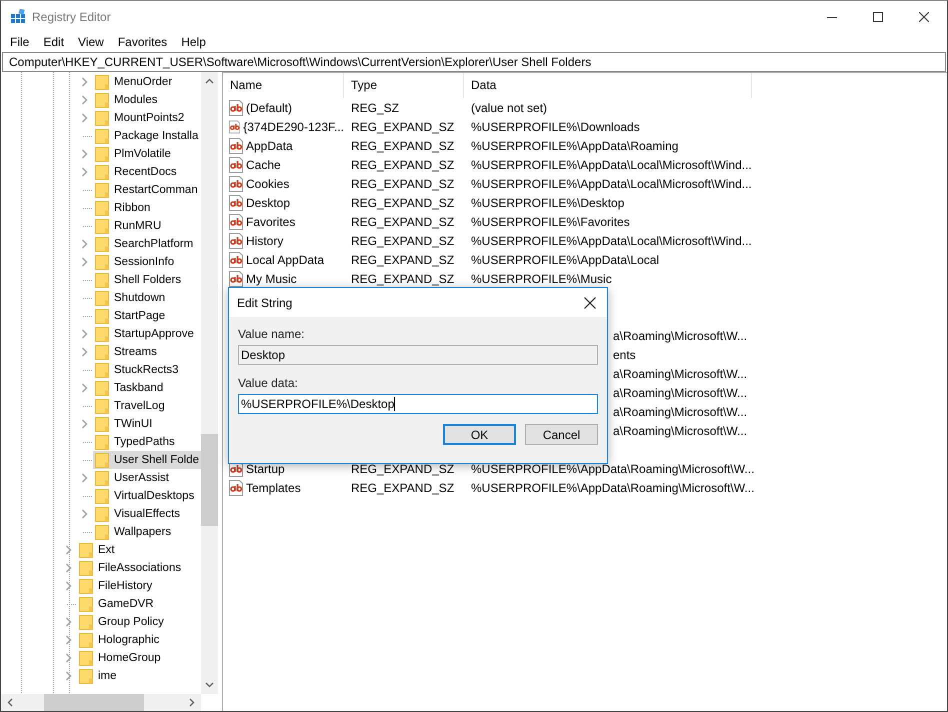  Describe the element at coordinates (209, 81) in the screenshot. I see `scroll-up-icon` at that location.